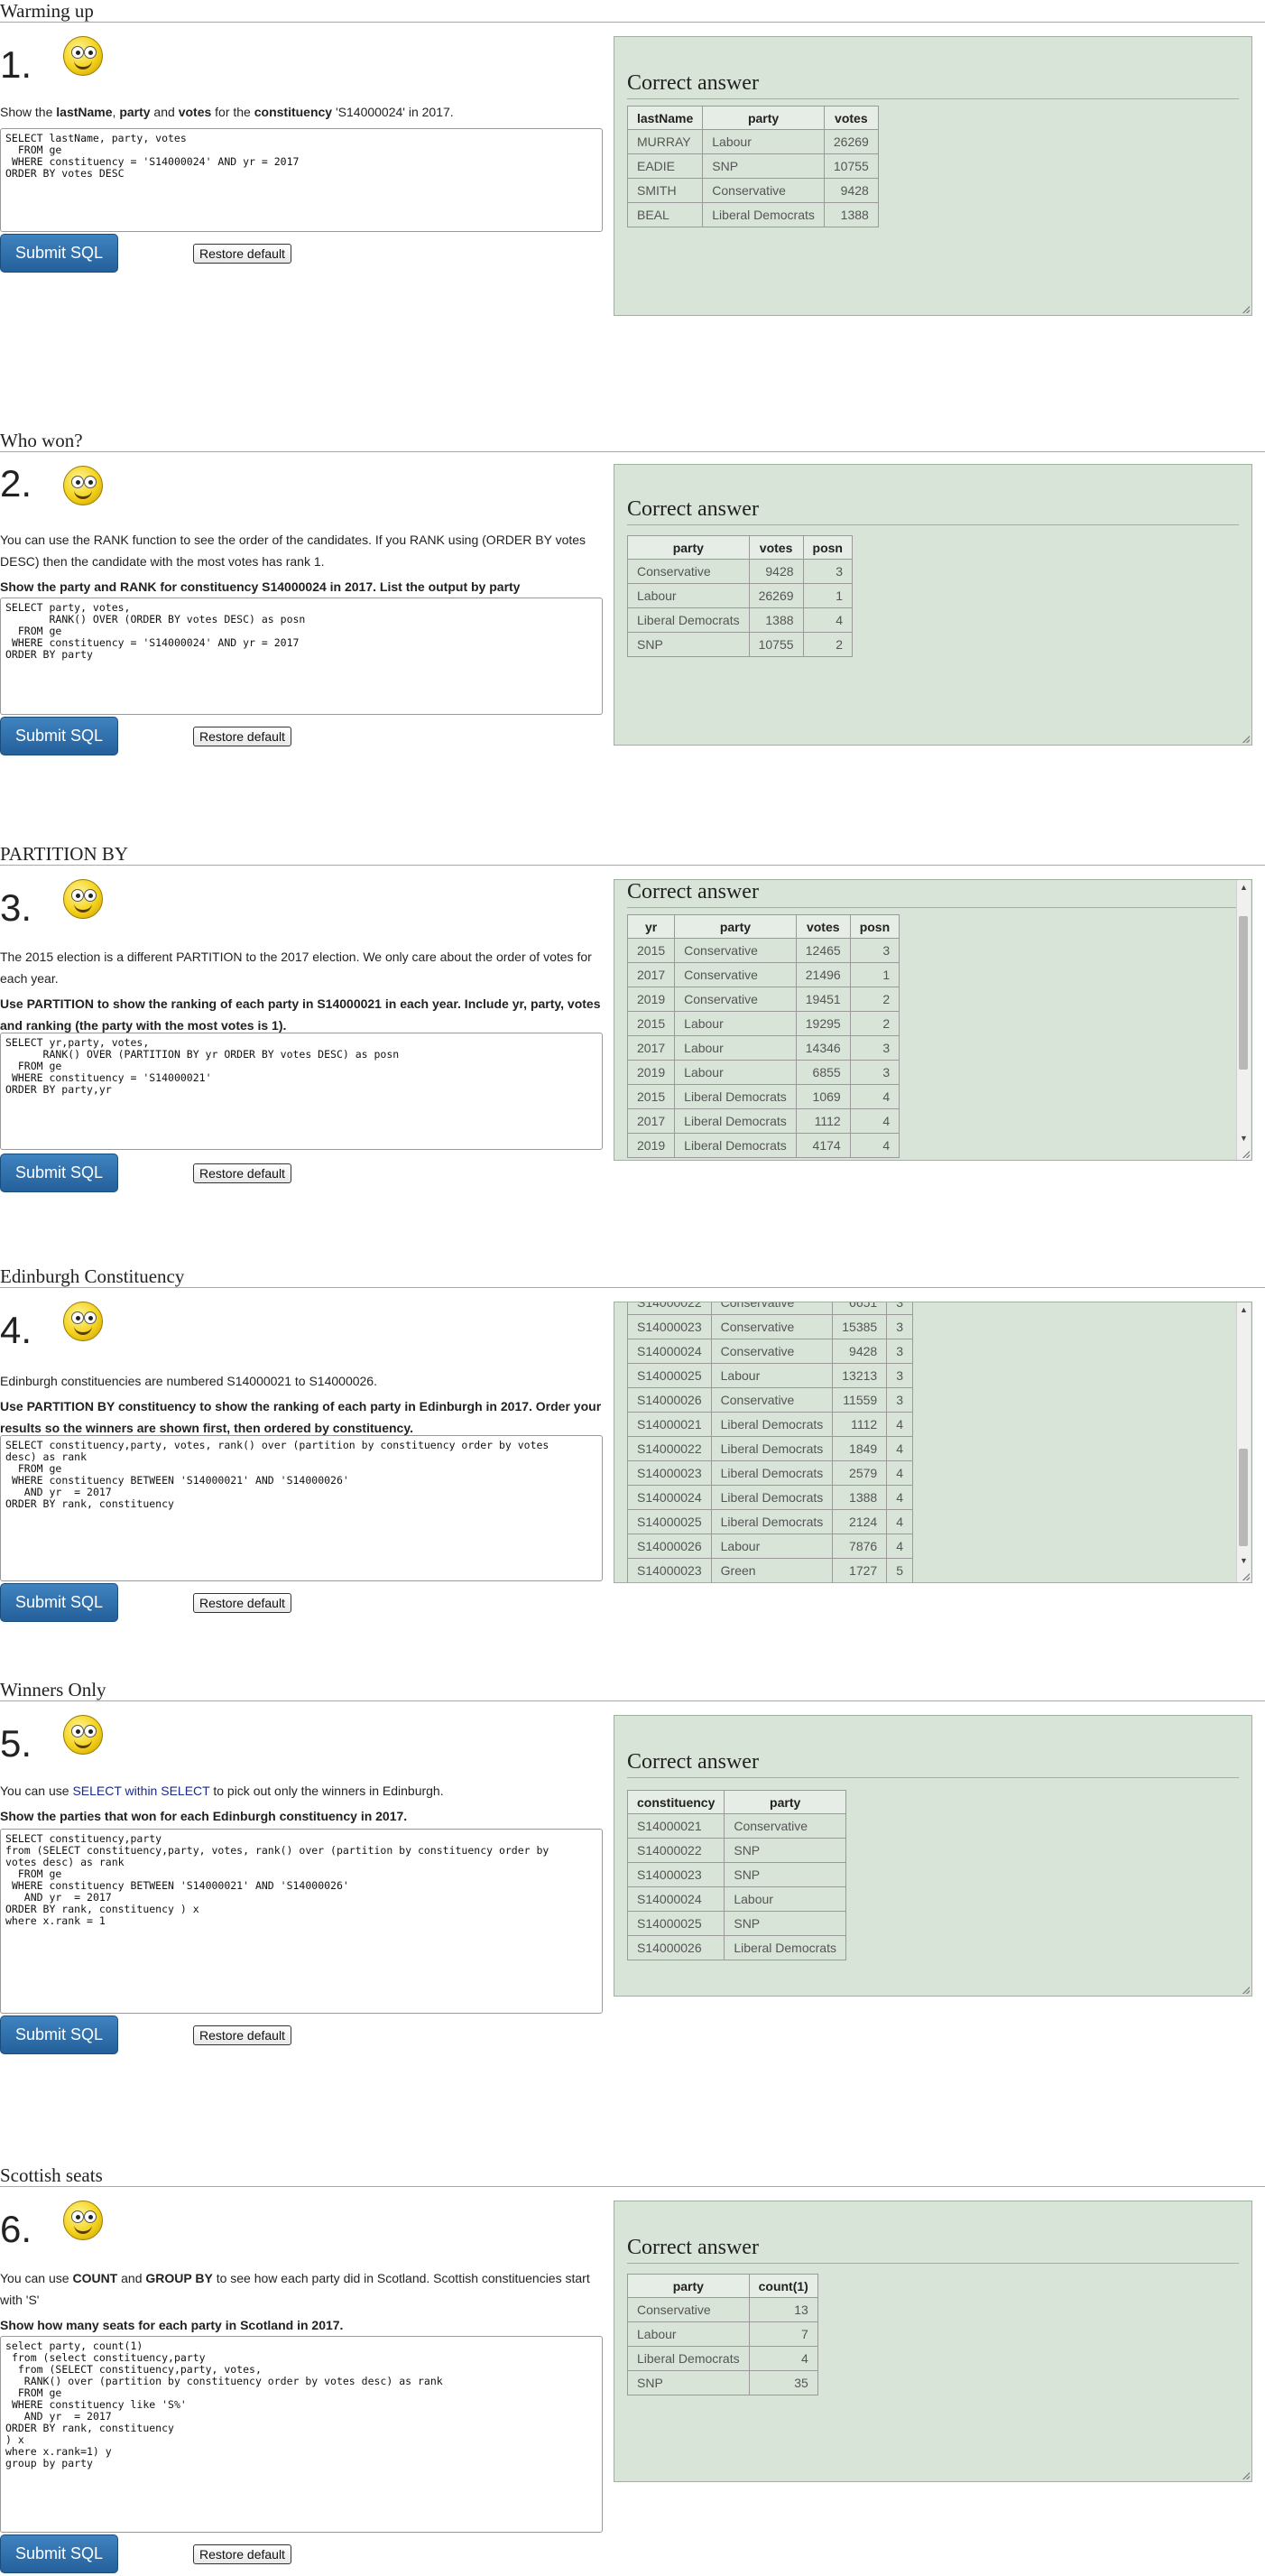 This screenshot has width=1265, height=2576. What do you see at coordinates (770, 1375) in the screenshot?
I see `table-row: S14000025 Labour 13213 3` at bounding box center [770, 1375].